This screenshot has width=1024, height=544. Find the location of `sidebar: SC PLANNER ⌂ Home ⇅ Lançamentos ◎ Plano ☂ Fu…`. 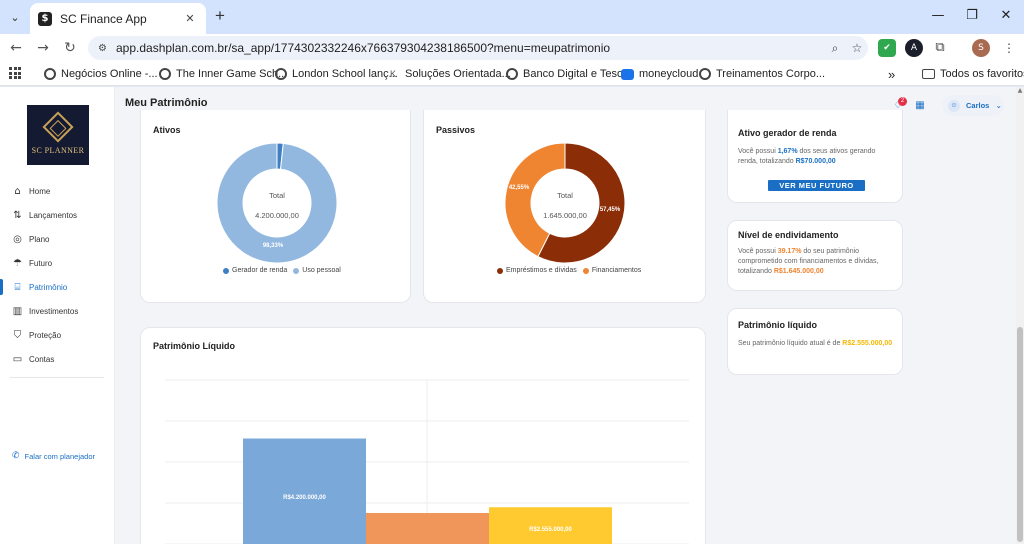

sidebar: SC PLANNER ⌂ Home ⇅ Lançamentos ◎ Plano ☂ Fu… is located at coordinates (57, 315).